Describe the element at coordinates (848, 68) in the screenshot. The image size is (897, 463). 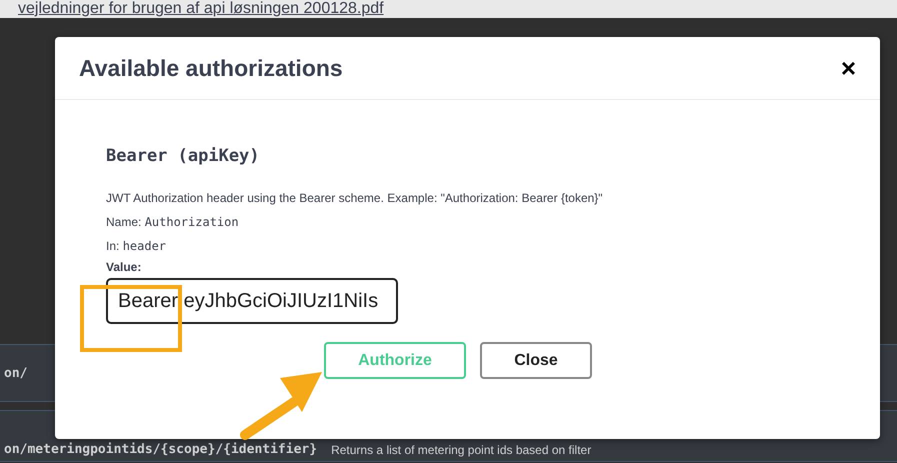
I see `close-button: ×` at that location.